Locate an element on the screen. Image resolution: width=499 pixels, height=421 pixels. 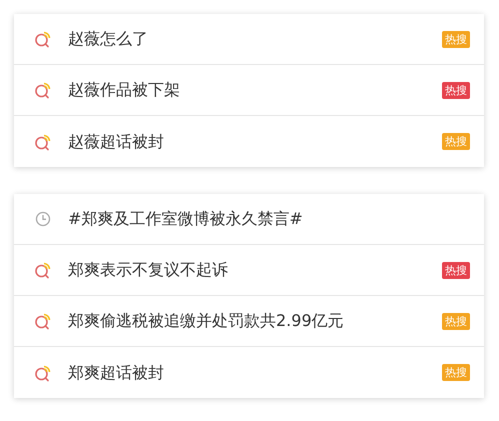
search-suggestion: 郑爽表示不复议不起诉 is located at coordinates (255, 270).